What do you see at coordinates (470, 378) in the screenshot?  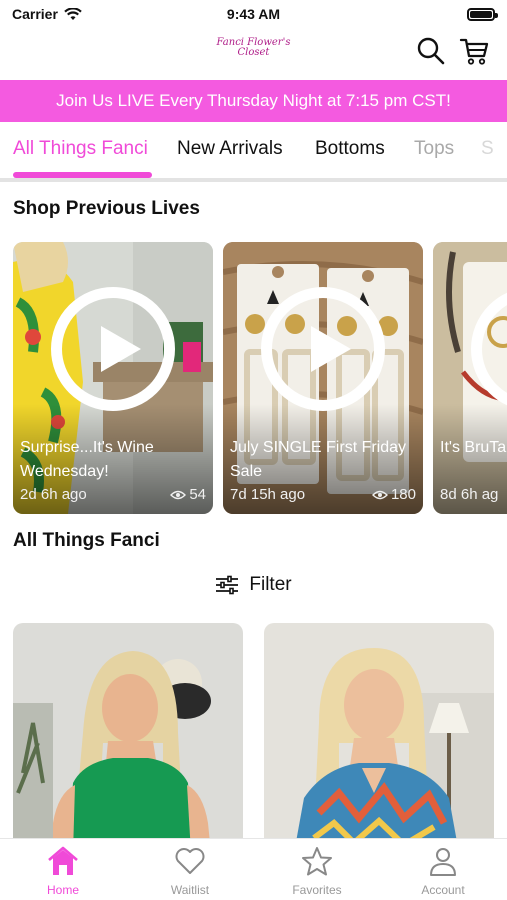 I see `live-card: It's BruTa Giveawa 8d 6h ag` at bounding box center [470, 378].